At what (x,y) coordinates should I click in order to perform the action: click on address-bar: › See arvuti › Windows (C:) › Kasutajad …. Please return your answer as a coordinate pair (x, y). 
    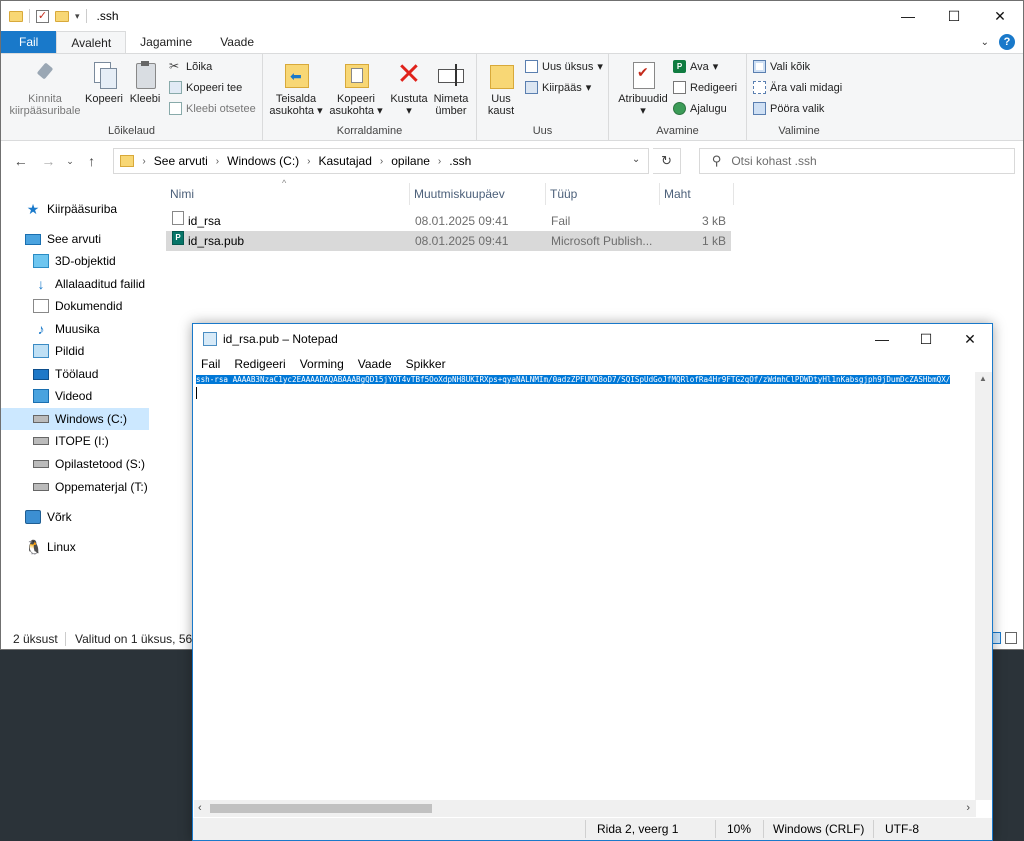
    Looking at the image, I should click on (381, 161).